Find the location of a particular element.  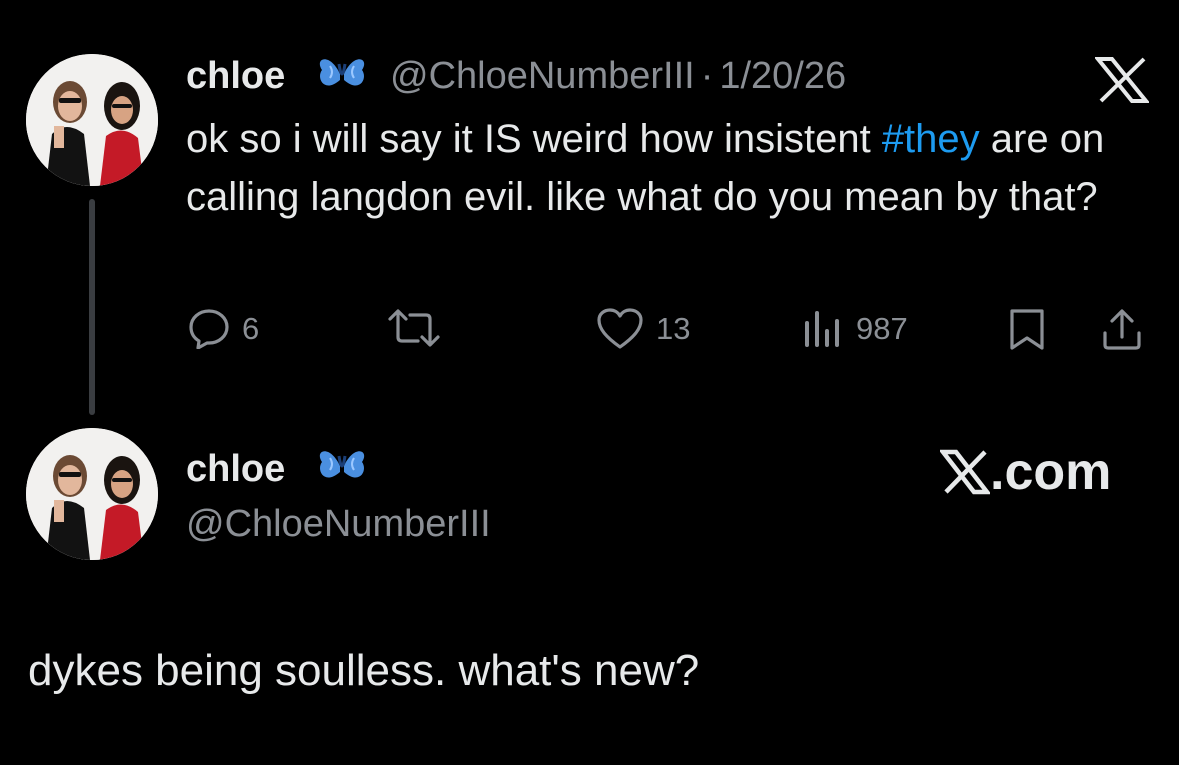

views-button: 987 is located at coordinates (855, 328).